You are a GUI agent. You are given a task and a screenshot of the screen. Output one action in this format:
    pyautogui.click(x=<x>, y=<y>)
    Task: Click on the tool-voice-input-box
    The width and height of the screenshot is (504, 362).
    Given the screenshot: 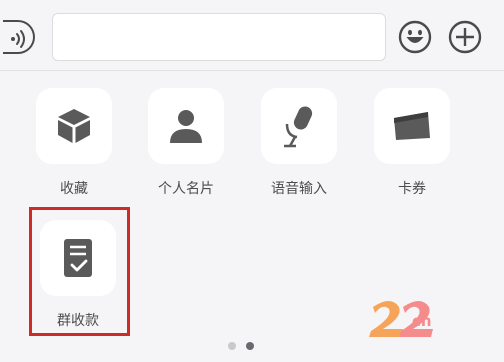 What is the action you would take?
    pyautogui.click(x=299, y=126)
    